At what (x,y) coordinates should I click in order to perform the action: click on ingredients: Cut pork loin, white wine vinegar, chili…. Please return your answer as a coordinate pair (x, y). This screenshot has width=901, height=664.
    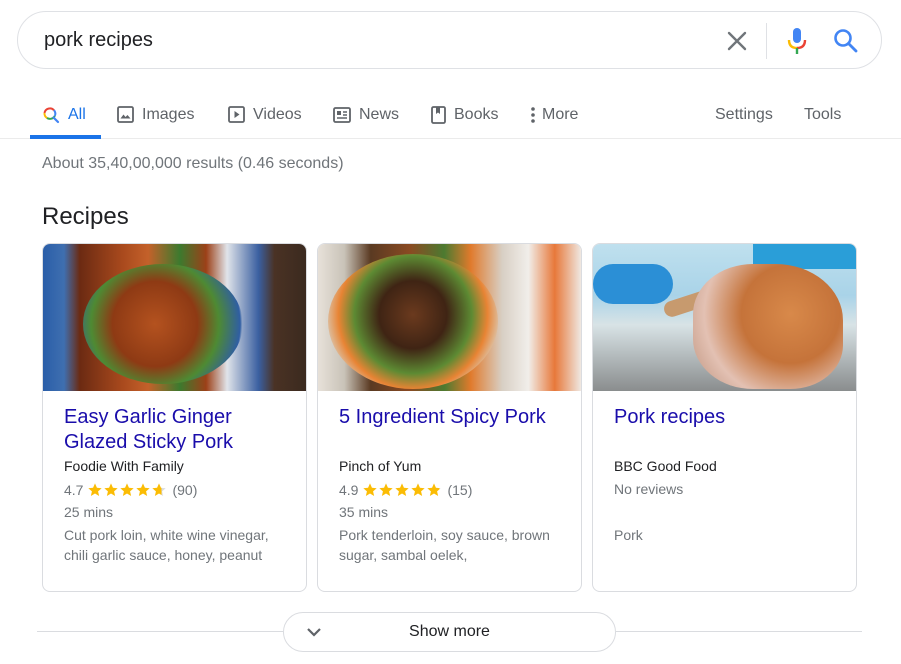
    Looking at the image, I should click on (166, 545).